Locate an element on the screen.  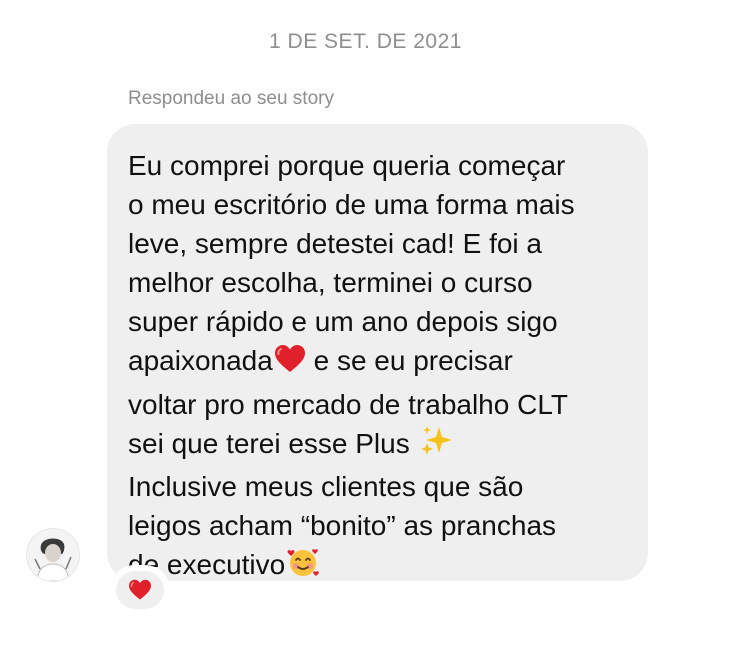
message-line: apaixonada e se eu precisar is located at coordinates (379, 362).